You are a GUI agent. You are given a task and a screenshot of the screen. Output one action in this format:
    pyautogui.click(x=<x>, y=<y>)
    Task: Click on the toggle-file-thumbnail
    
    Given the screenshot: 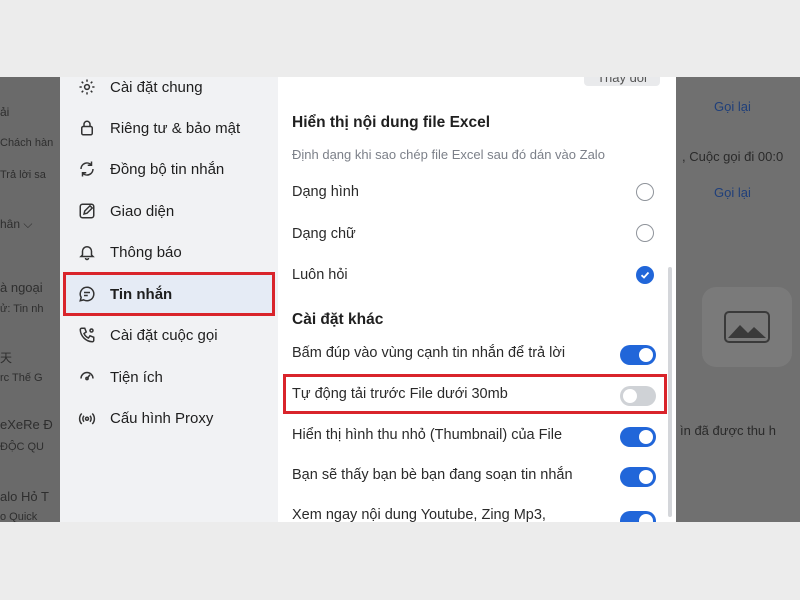 What is the action you would take?
    pyautogui.click(x=638, y=437)
    